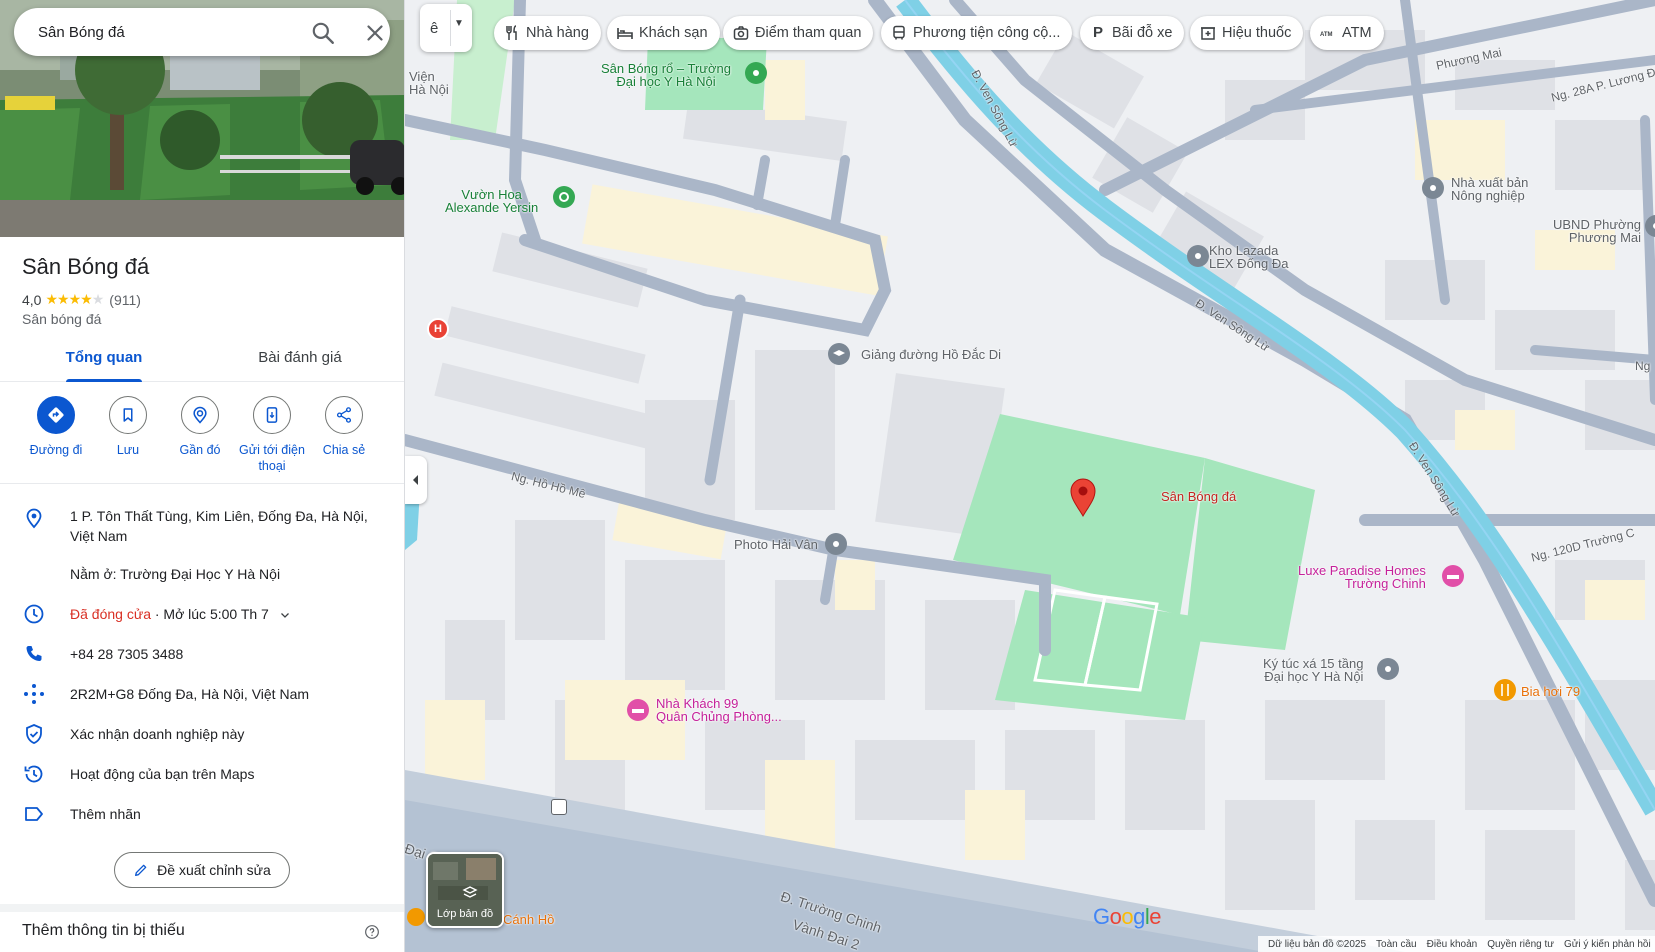  Describe the element at coordinates (1550, 691) in the screenshot. I see `map-label-bia-hoi: Bia hơi 79` at that location.